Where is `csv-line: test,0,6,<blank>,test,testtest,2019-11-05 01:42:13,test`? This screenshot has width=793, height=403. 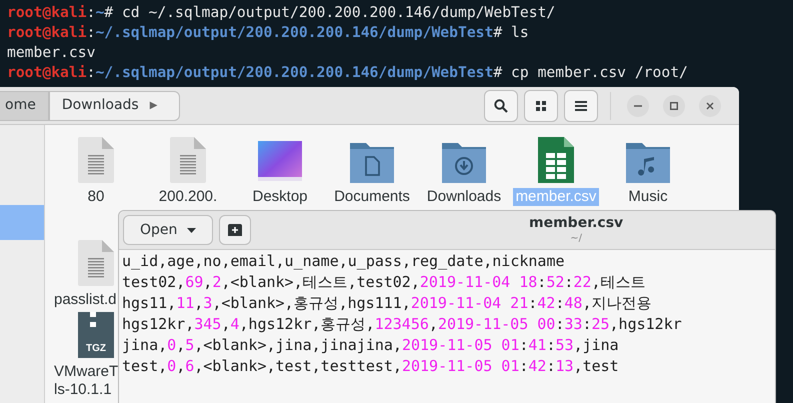
csv-line: test,0,6,<blank>,test,testtest,2019-11-05 01:42:13,test is located at coordinates (370, 366).